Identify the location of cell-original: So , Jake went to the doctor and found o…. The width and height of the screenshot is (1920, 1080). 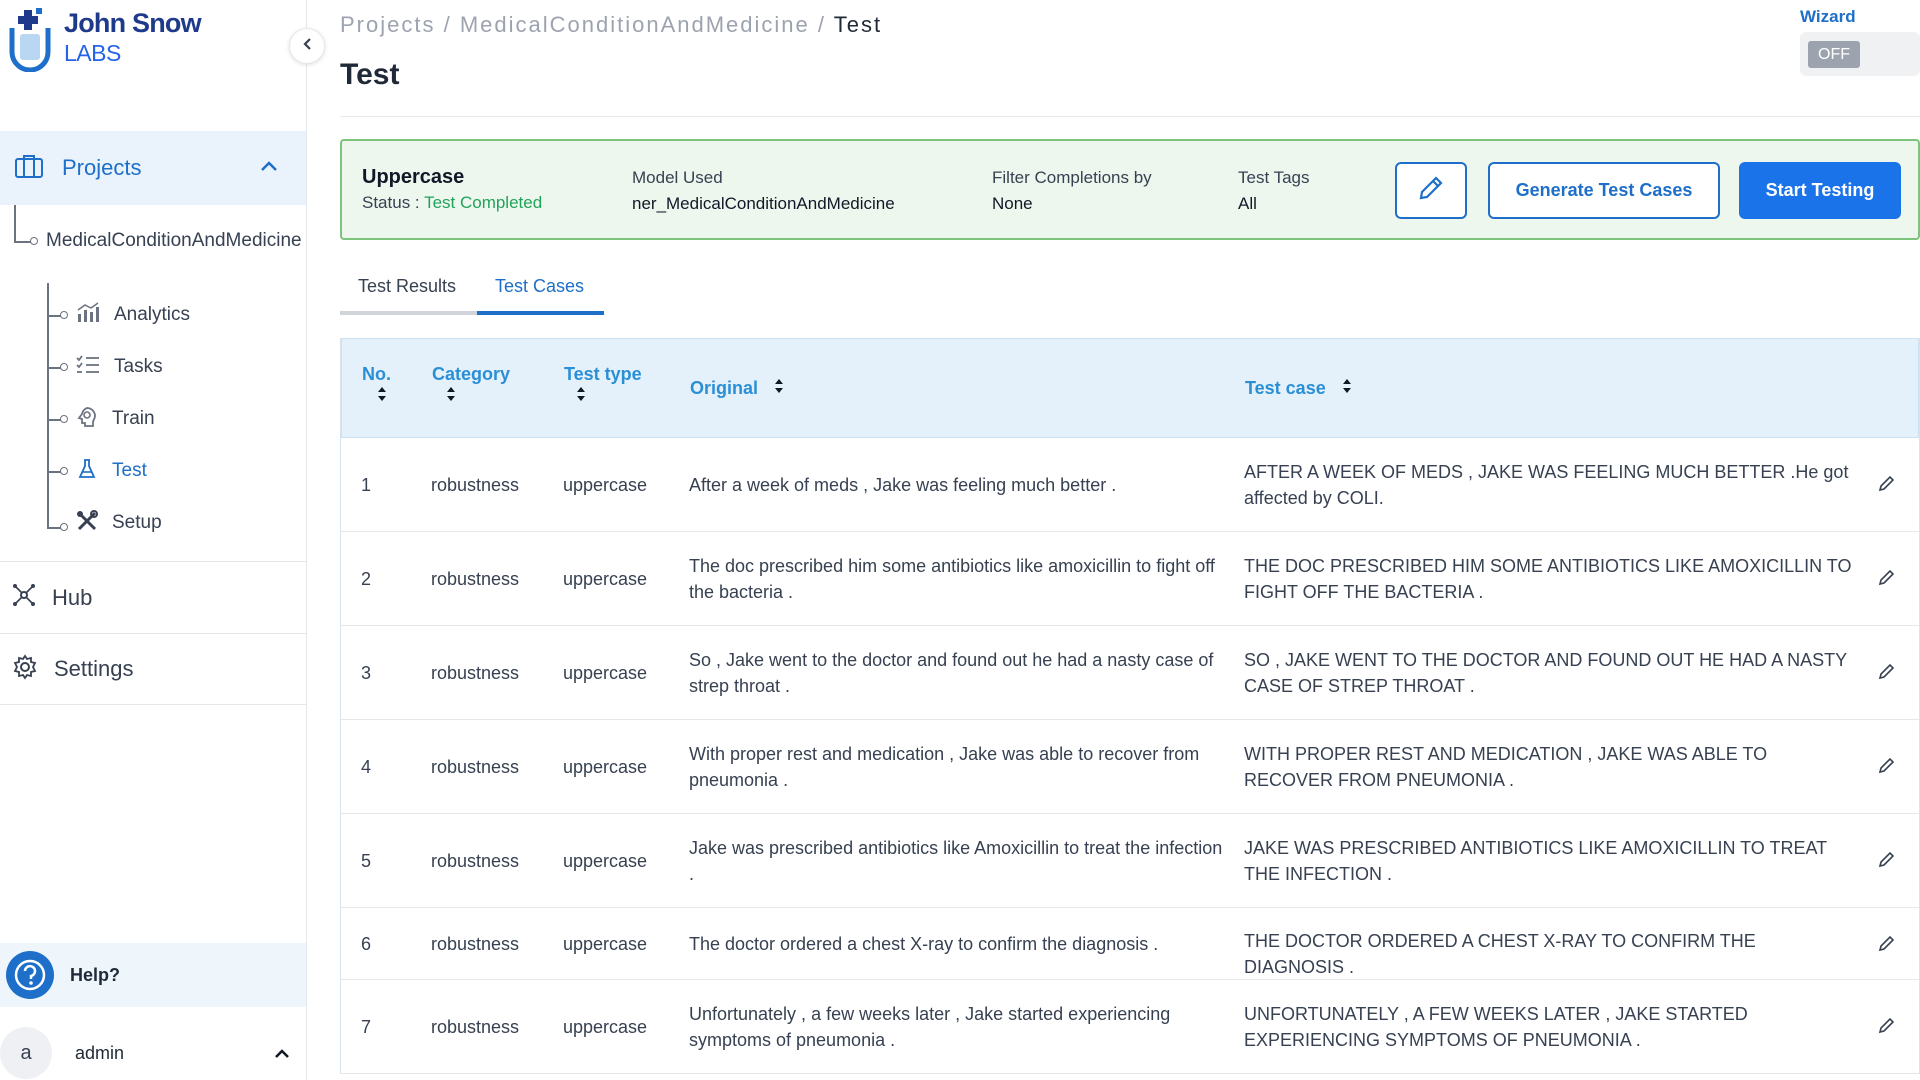
(951, 673).